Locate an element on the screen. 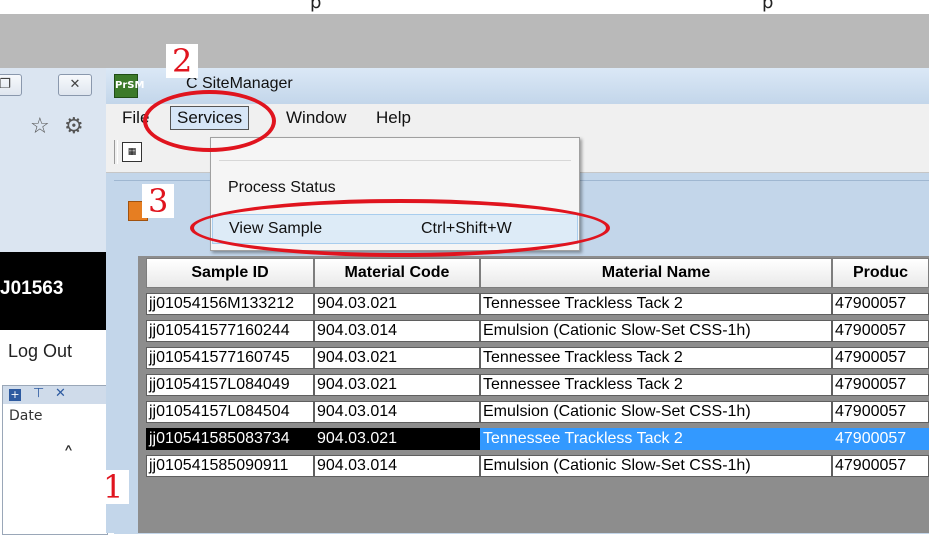 This screenshot has width=929, height=535. cell-sample-id: jj01054157L084049 is located at coordinates (230, 385).